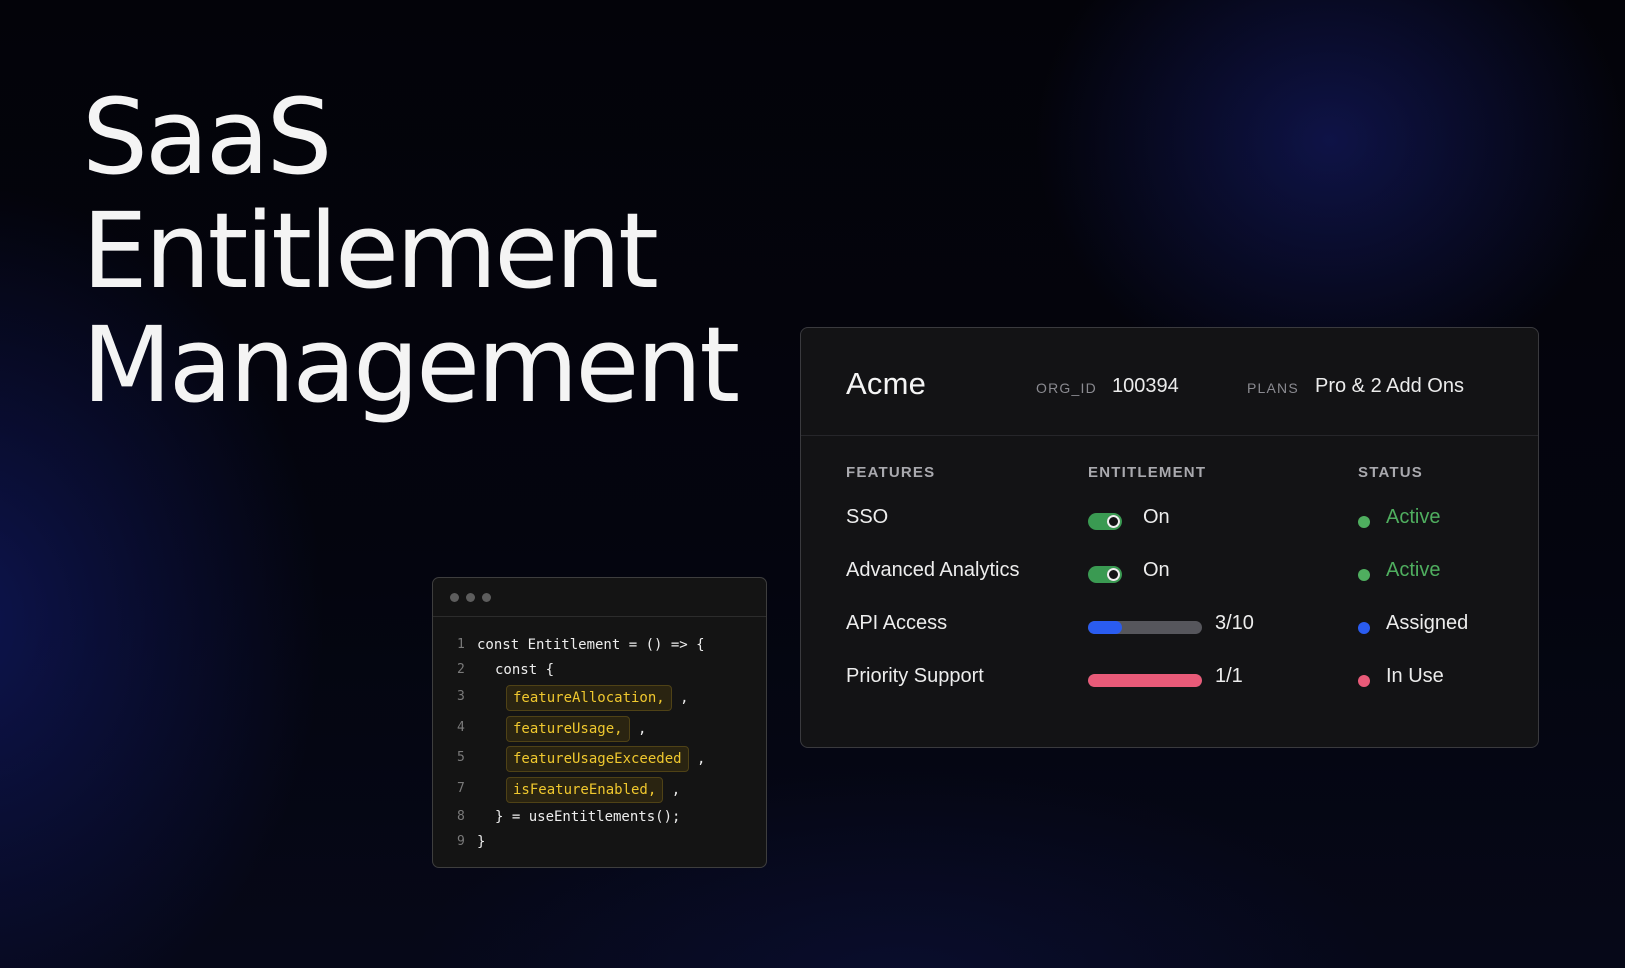 The height and width of the screenshot is (968, 1625). What do you see at coordinates (461, 696) in the screenshot?
I see `line-number: 3` at bounding box center [461, 696].